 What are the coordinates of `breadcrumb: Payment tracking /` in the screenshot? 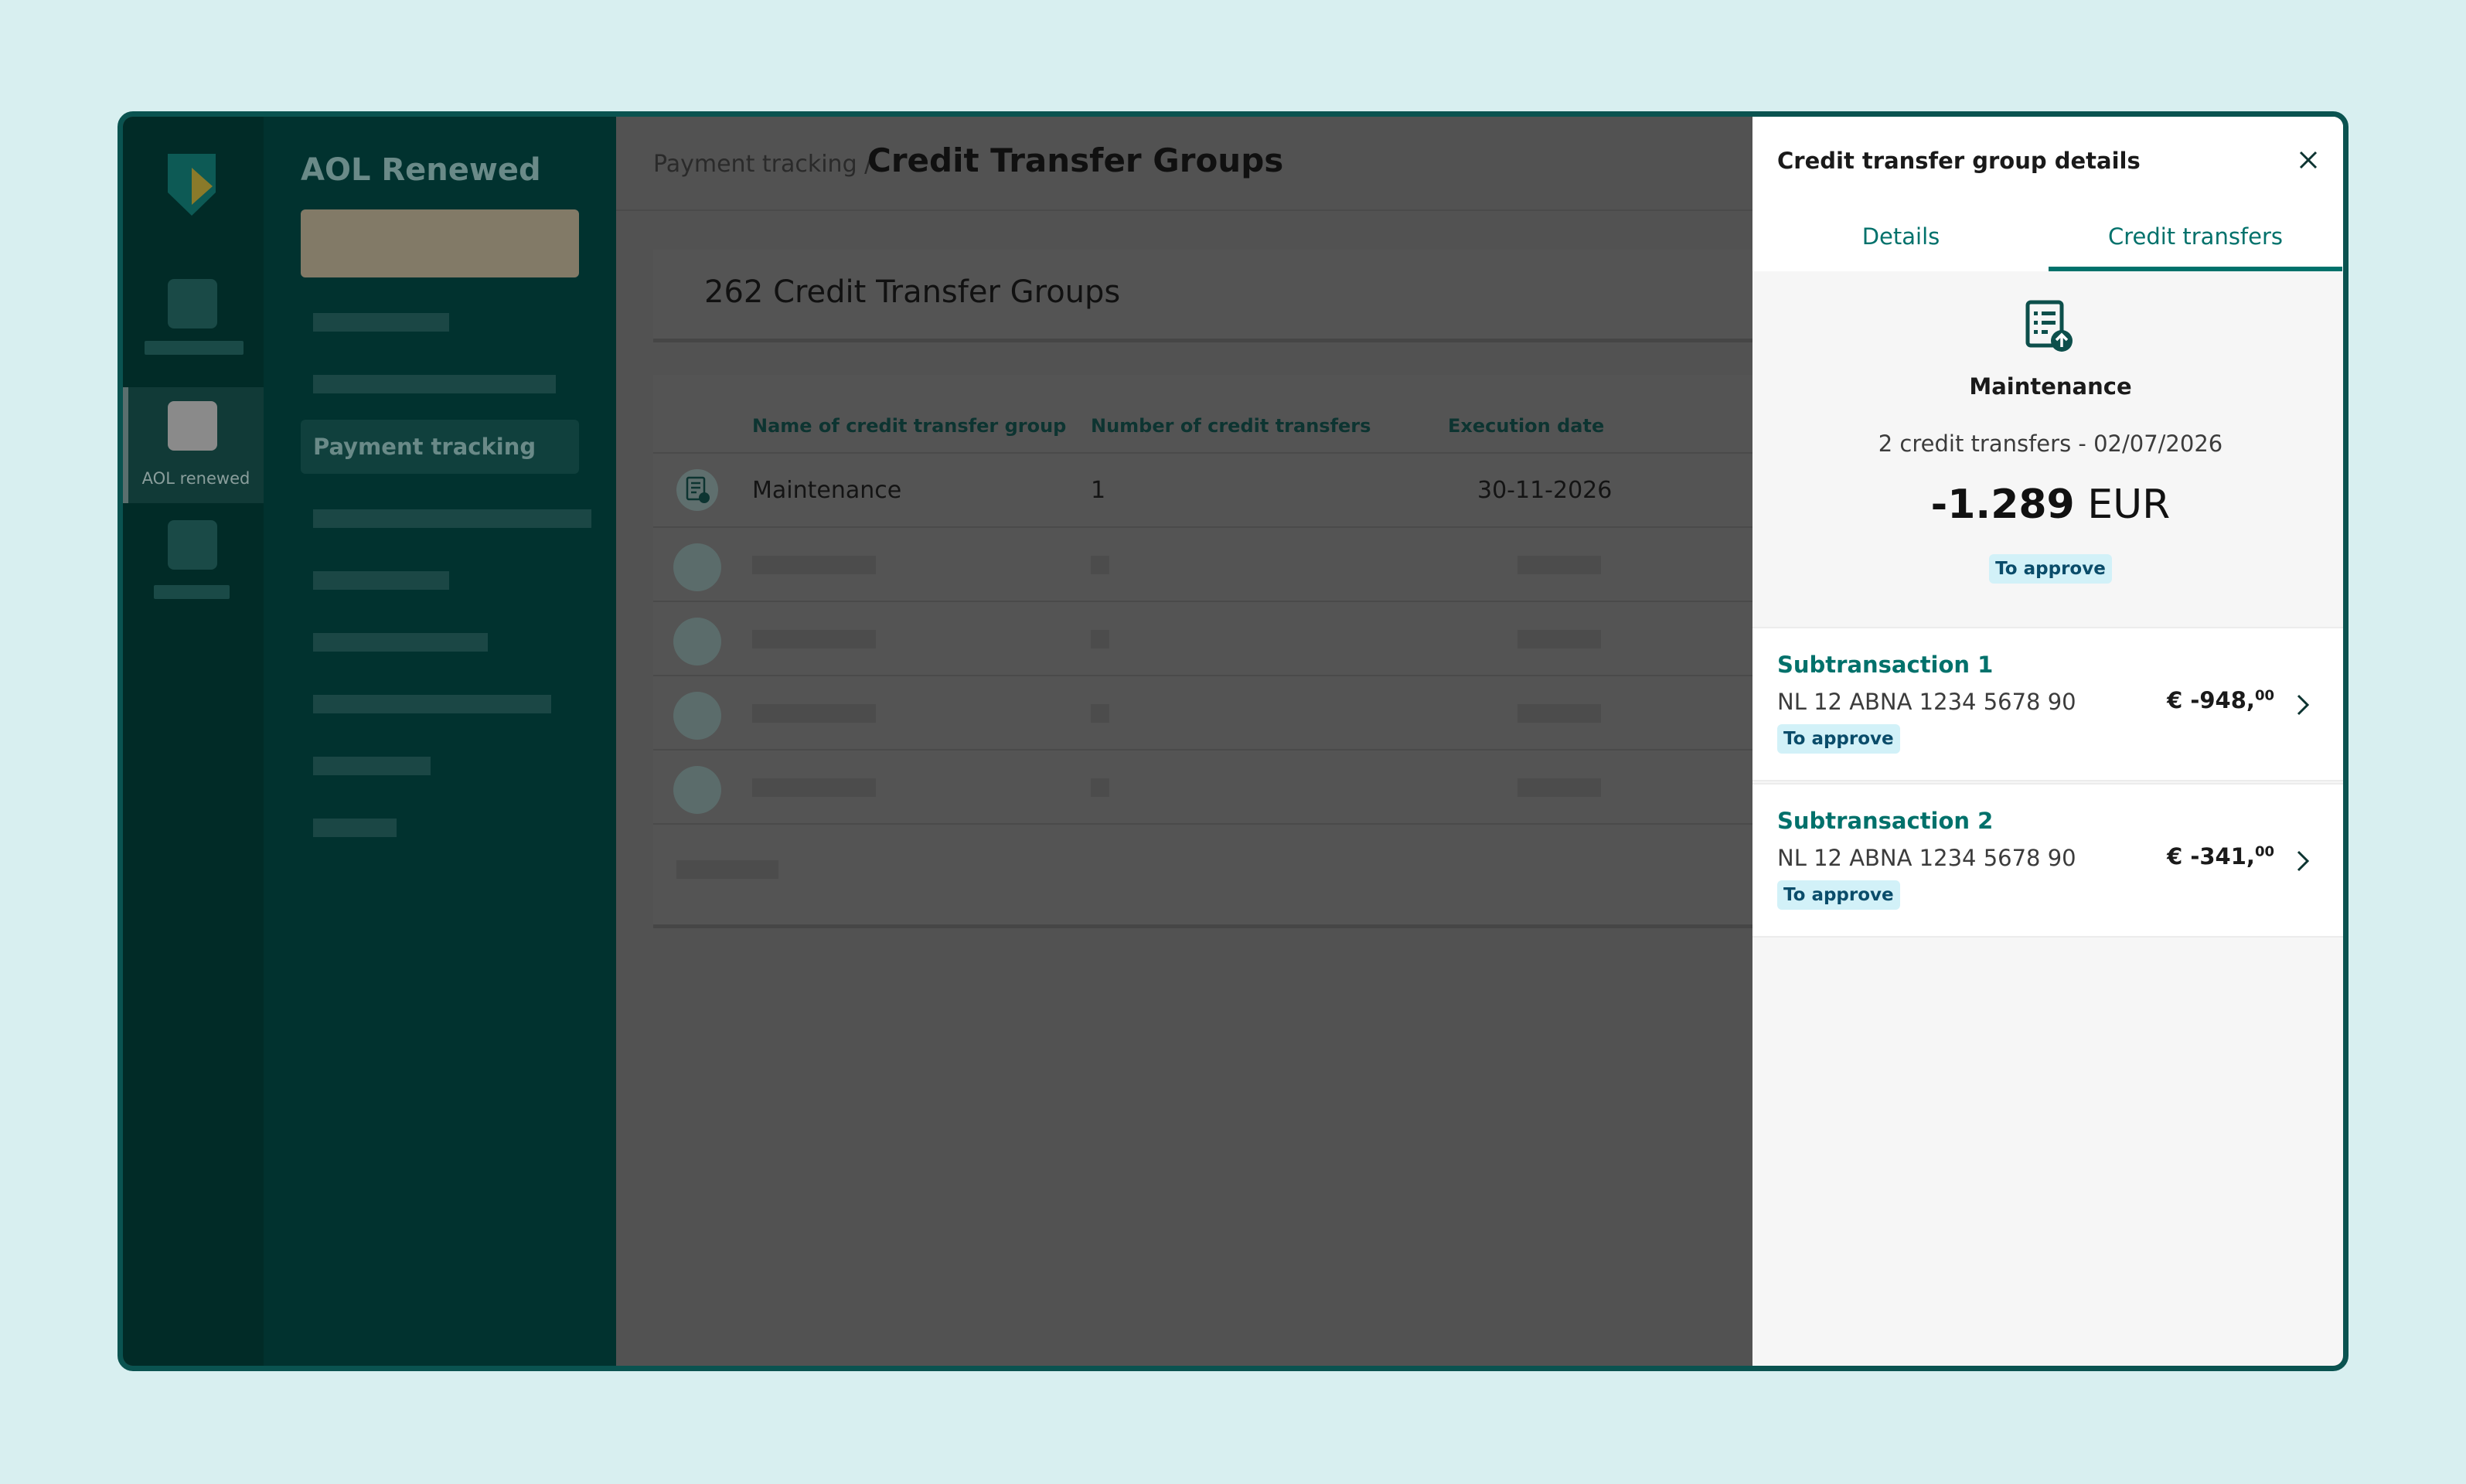 It's located at (762, 164).